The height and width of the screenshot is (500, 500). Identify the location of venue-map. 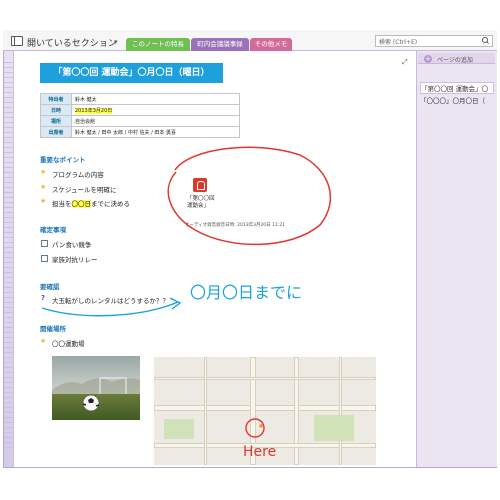
(265, 411).